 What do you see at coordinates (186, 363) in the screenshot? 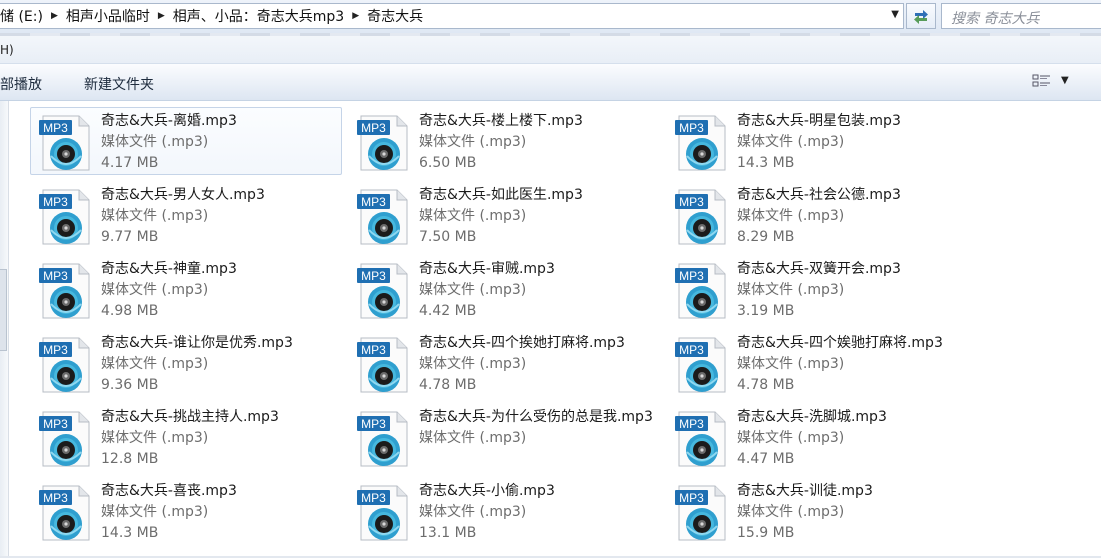
I see `file-item: MP3 奇志&大兵-谁让你是优秀.mp3 媒体文件 (.mp3) 9.36 MB` at bounding box center [186, 363].